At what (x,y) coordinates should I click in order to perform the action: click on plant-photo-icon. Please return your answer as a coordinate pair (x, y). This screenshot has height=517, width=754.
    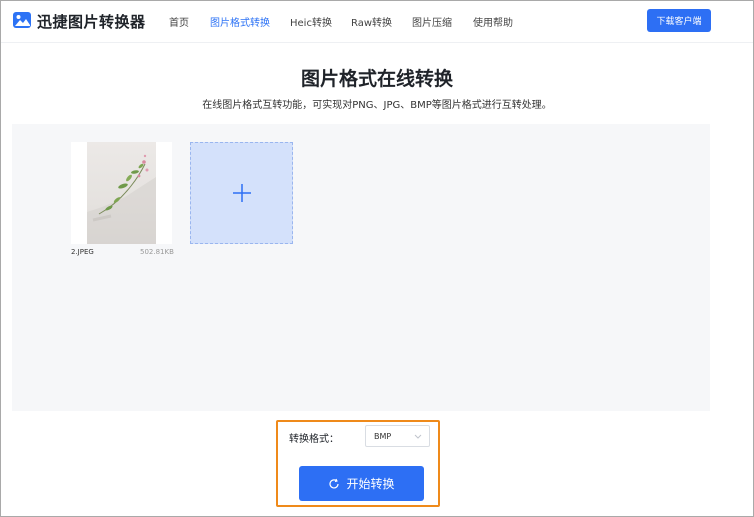
    Looking at the image, I should click on (121, 199).